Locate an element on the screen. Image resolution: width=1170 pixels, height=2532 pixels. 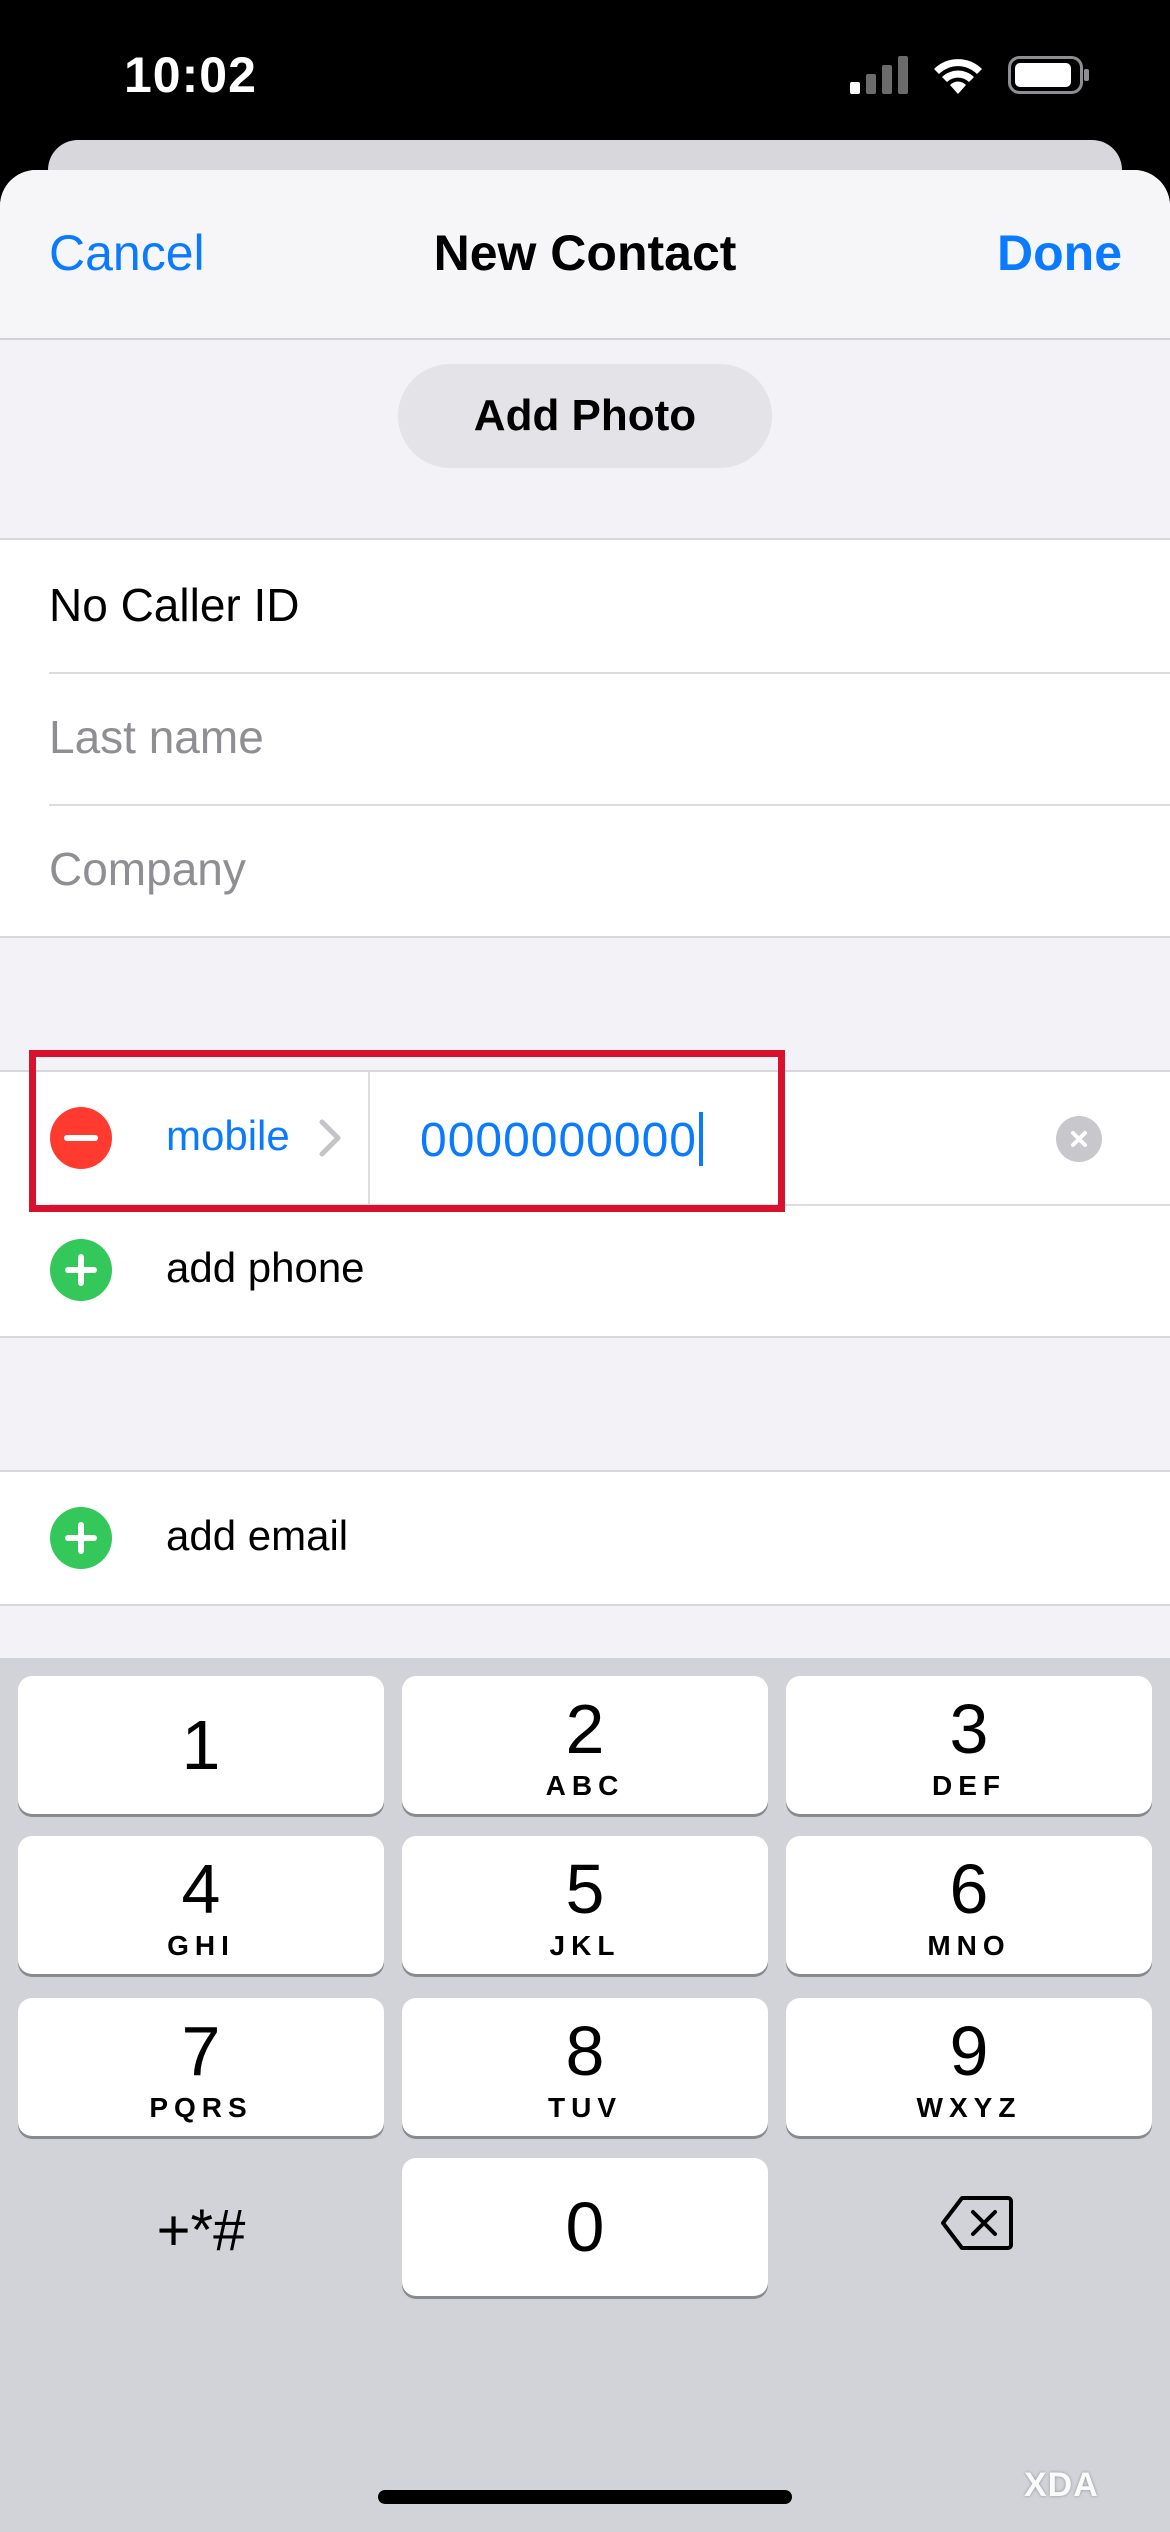
company-field: Company is located at coordinates (147, 869).